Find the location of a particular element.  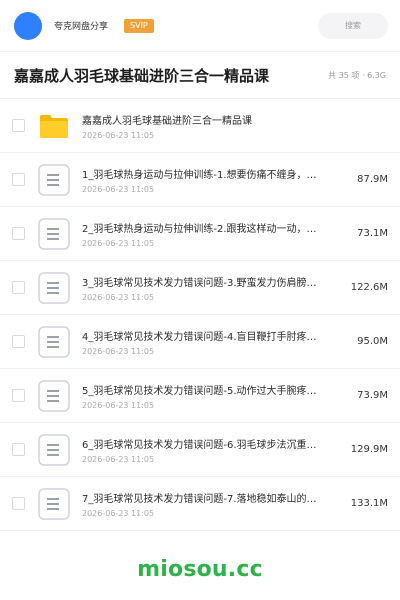

file-size: 87.9M is located at coordinates (372, 179).